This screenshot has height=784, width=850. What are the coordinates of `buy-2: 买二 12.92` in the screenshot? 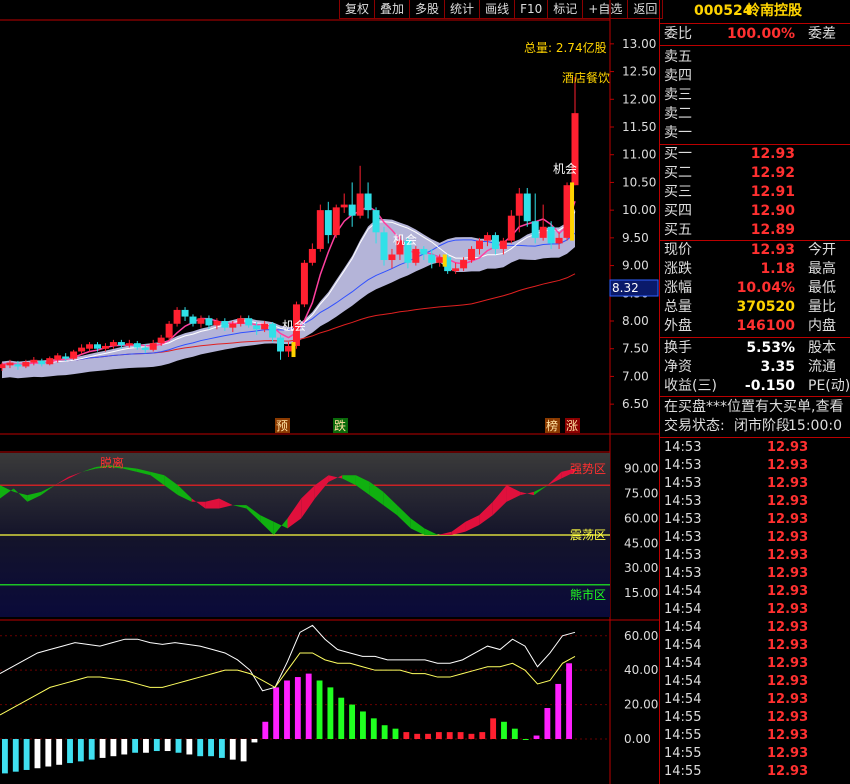 It's located at (729, 173).